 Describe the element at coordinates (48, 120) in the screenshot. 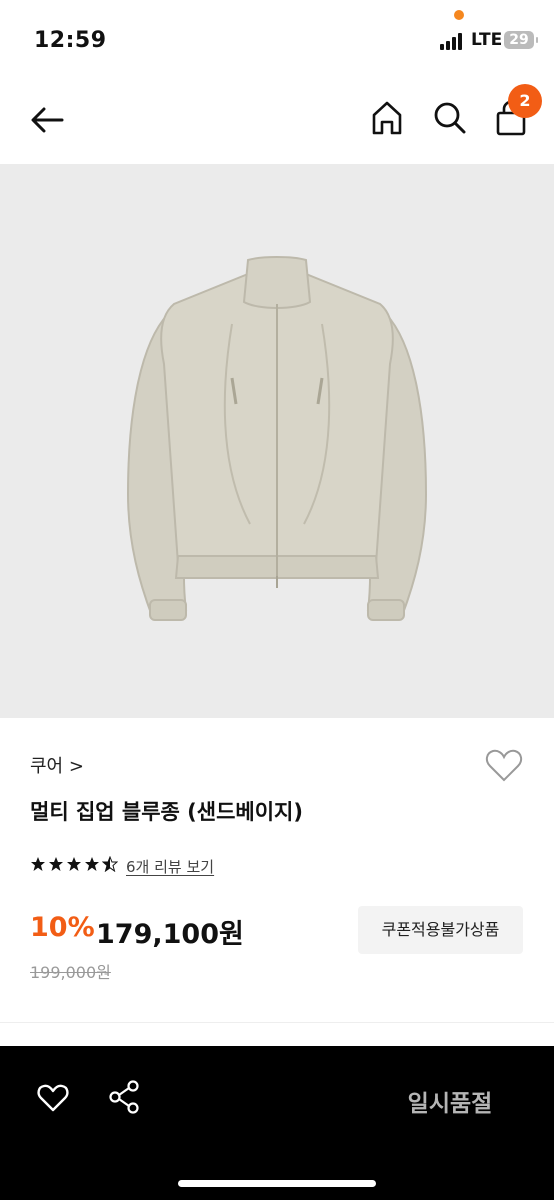

I see `back-arrow-icon` at that location.